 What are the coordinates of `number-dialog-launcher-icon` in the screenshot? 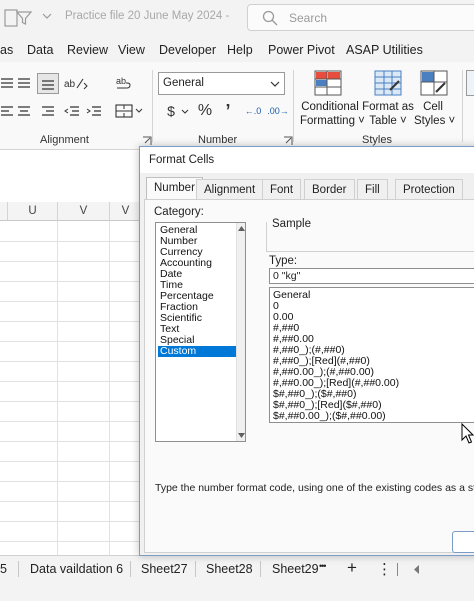 It's located at (288, 141).